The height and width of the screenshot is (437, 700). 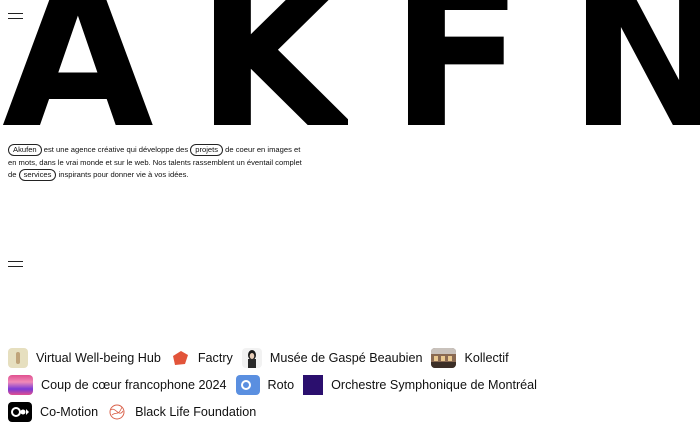 I want to click on logo-letter-f: F, so click(x=457, y=66).